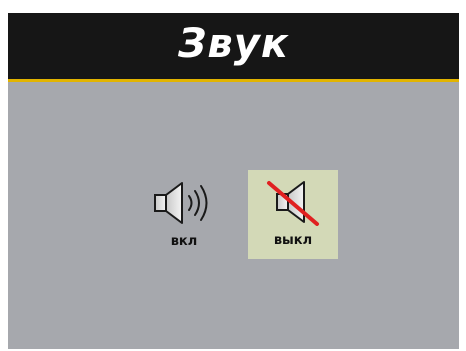 The height and width of the screenshot is (351, 466). Describe the element at coordinates (293, 202) in the screenshot. I see `speaker-muted-icon` at that location.